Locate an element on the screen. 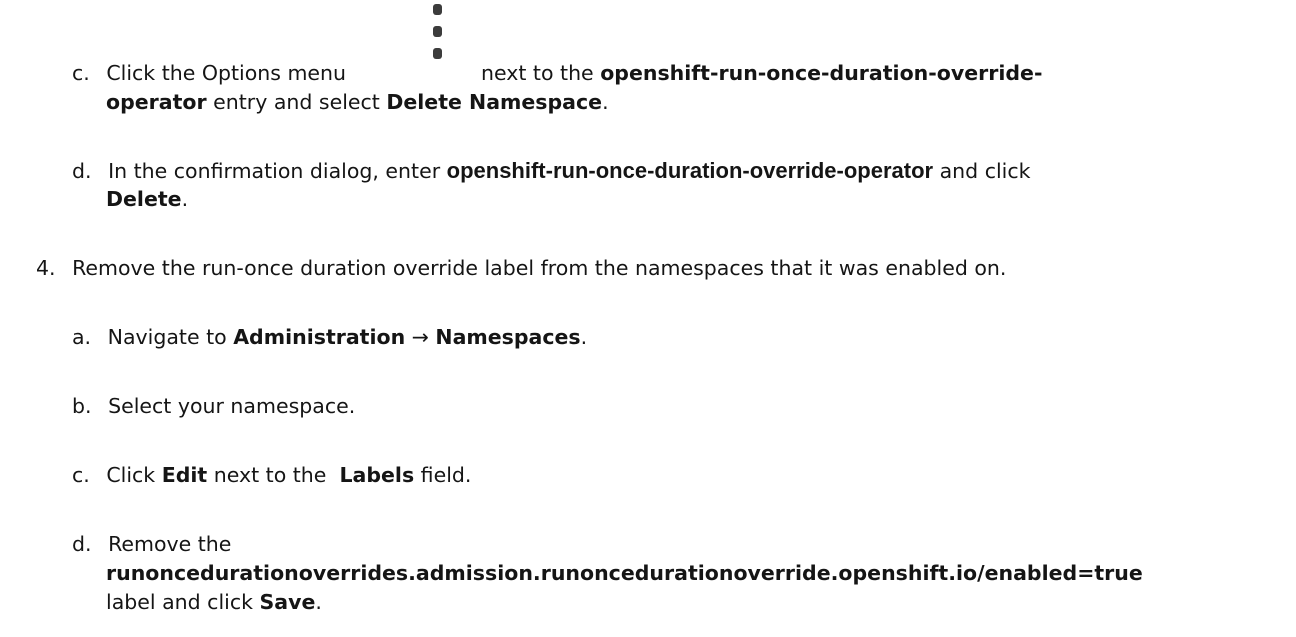 This screenshot has width=1296, height=637. step-c-edit-line: c. Click Edit next to the Labels field. is located at coordinates (271, 475).